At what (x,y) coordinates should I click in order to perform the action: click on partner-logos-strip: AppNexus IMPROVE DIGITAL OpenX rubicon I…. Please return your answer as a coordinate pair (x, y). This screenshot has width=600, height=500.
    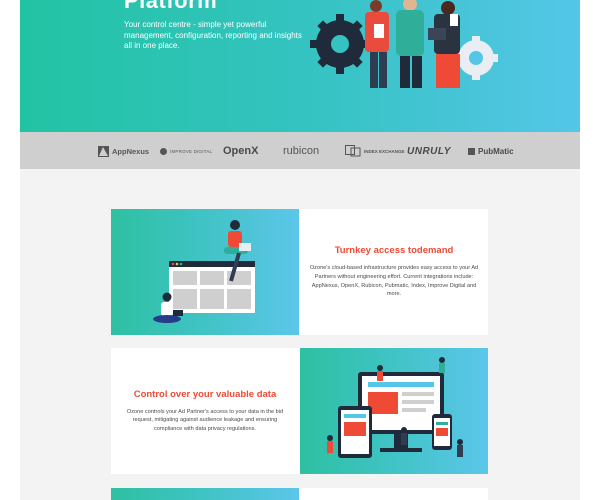
    Looking at the image, I should click on (300, 150).